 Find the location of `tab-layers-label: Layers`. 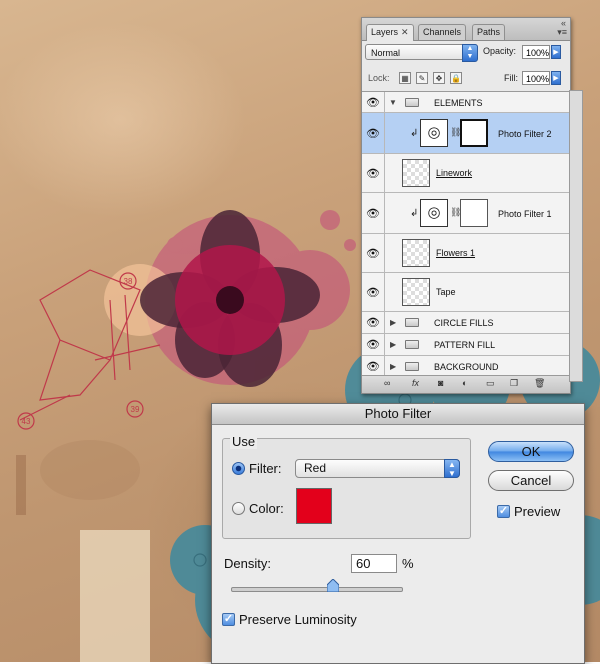

tab-layers-label: Layers is located at coordinates (385, 32).